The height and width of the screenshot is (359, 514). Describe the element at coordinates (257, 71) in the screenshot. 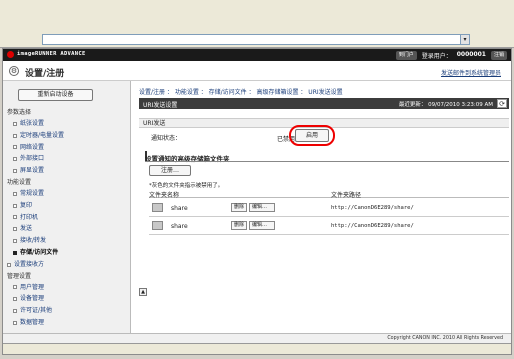

I see `title-bar: ⚙ 设置/注册 发送邮件到系统管理员` at that location.